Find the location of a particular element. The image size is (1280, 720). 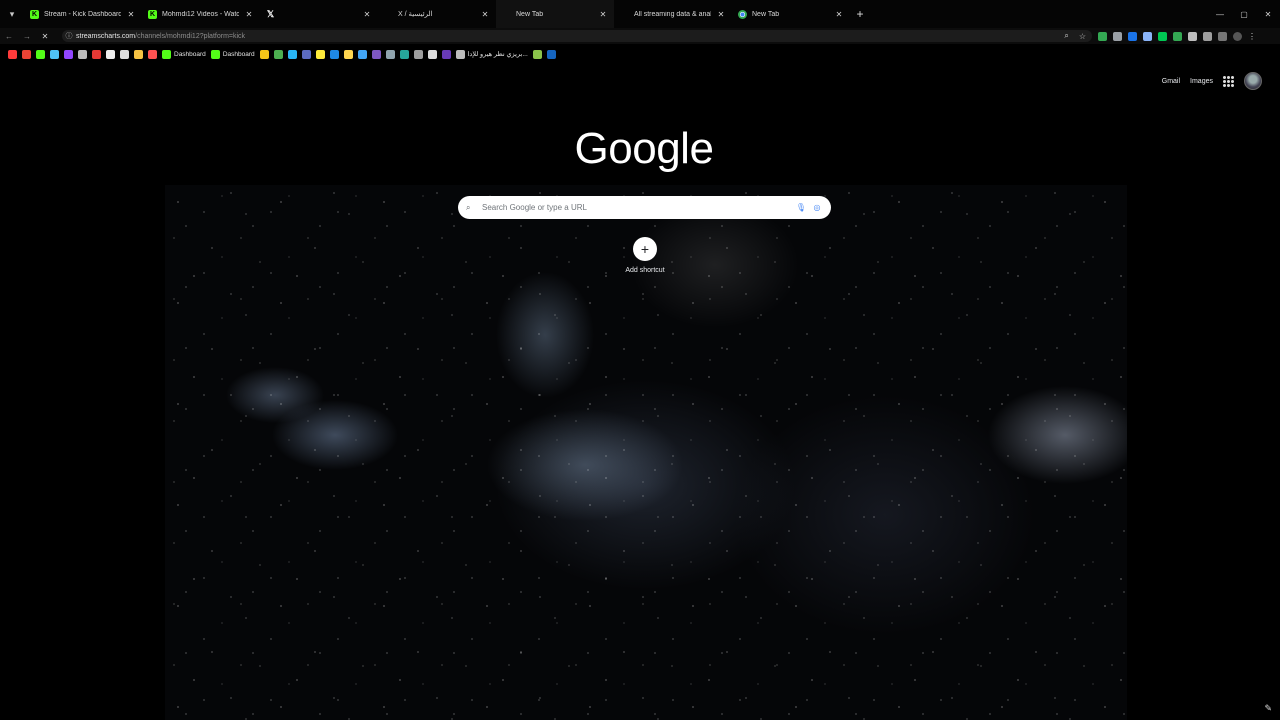

new-tab-button: + is located at coordinates (860, 14).